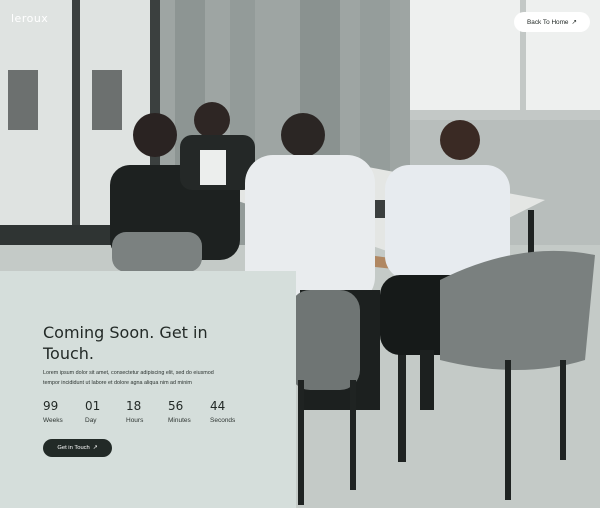  I want to click on countdown-value: 56, so click(176, 406).